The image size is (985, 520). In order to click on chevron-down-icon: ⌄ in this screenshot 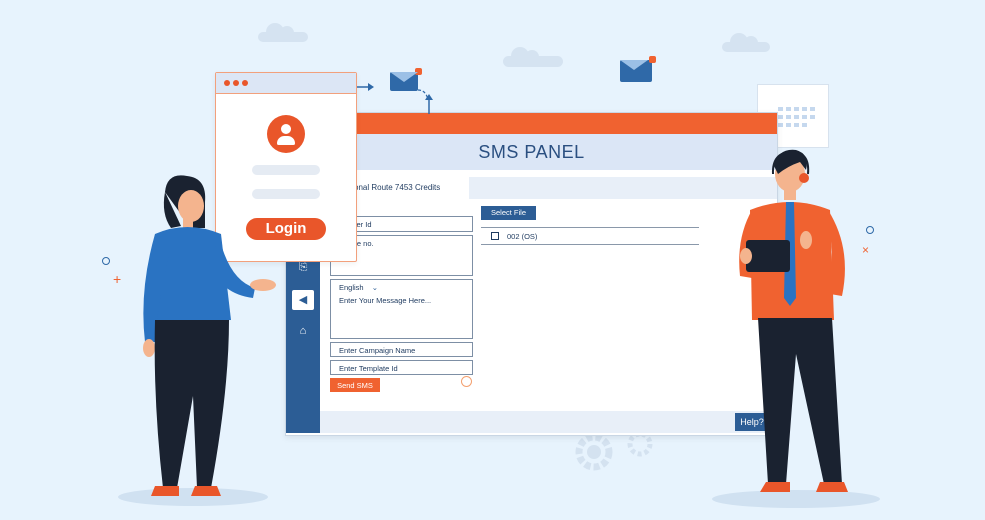, I will do `click(374, 287)`.